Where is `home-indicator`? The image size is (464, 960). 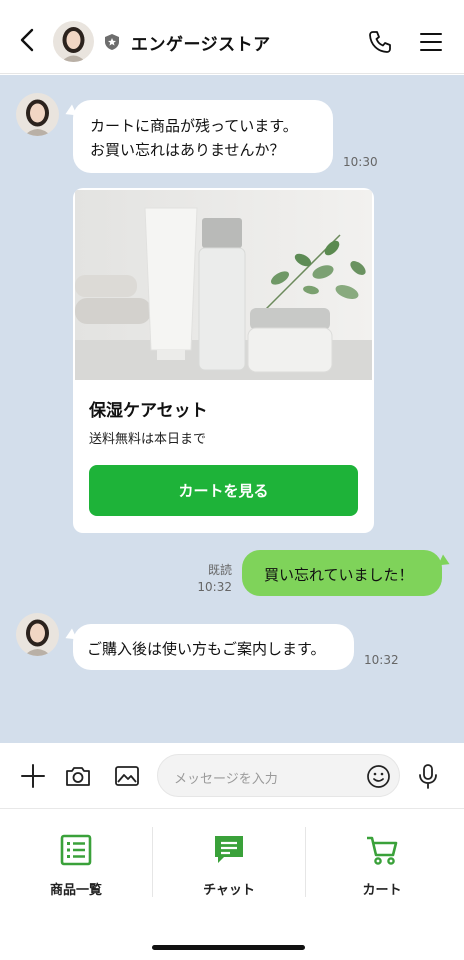
home-indicator is located at coordinates (228, 947).